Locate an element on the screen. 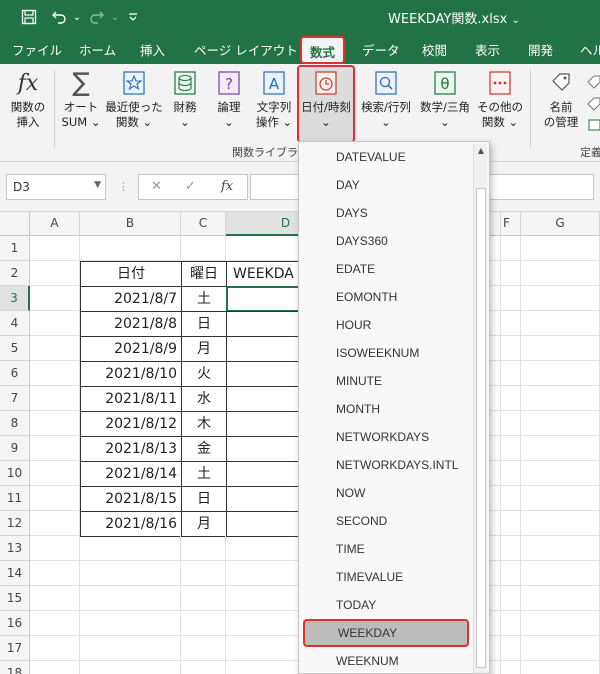  date-cell: 2021/8/9 is located at coordinates (131, 349).